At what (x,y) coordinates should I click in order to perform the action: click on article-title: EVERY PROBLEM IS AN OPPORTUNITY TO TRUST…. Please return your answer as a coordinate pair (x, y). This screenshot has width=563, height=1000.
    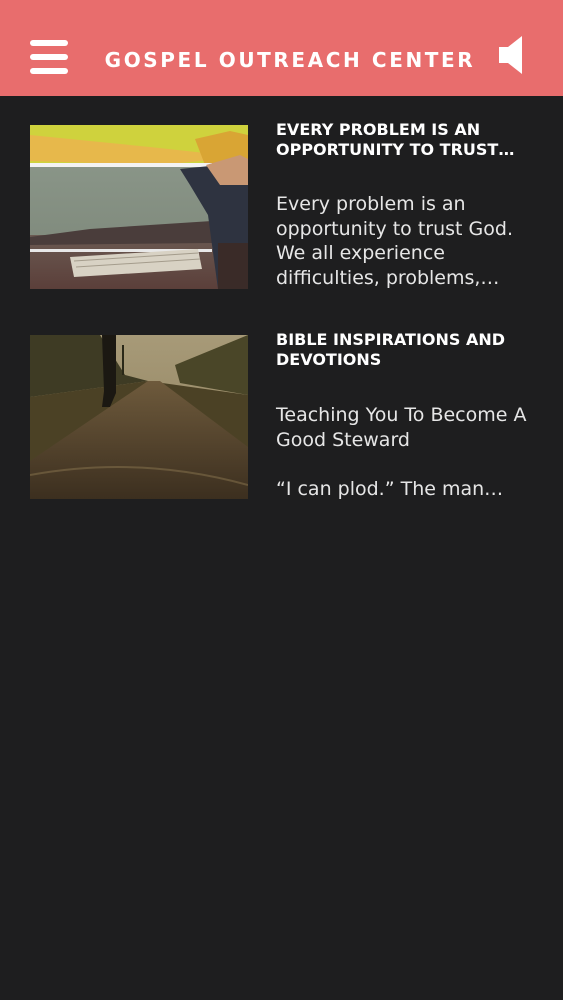
    Looking at the image, I should click on (395, 139).